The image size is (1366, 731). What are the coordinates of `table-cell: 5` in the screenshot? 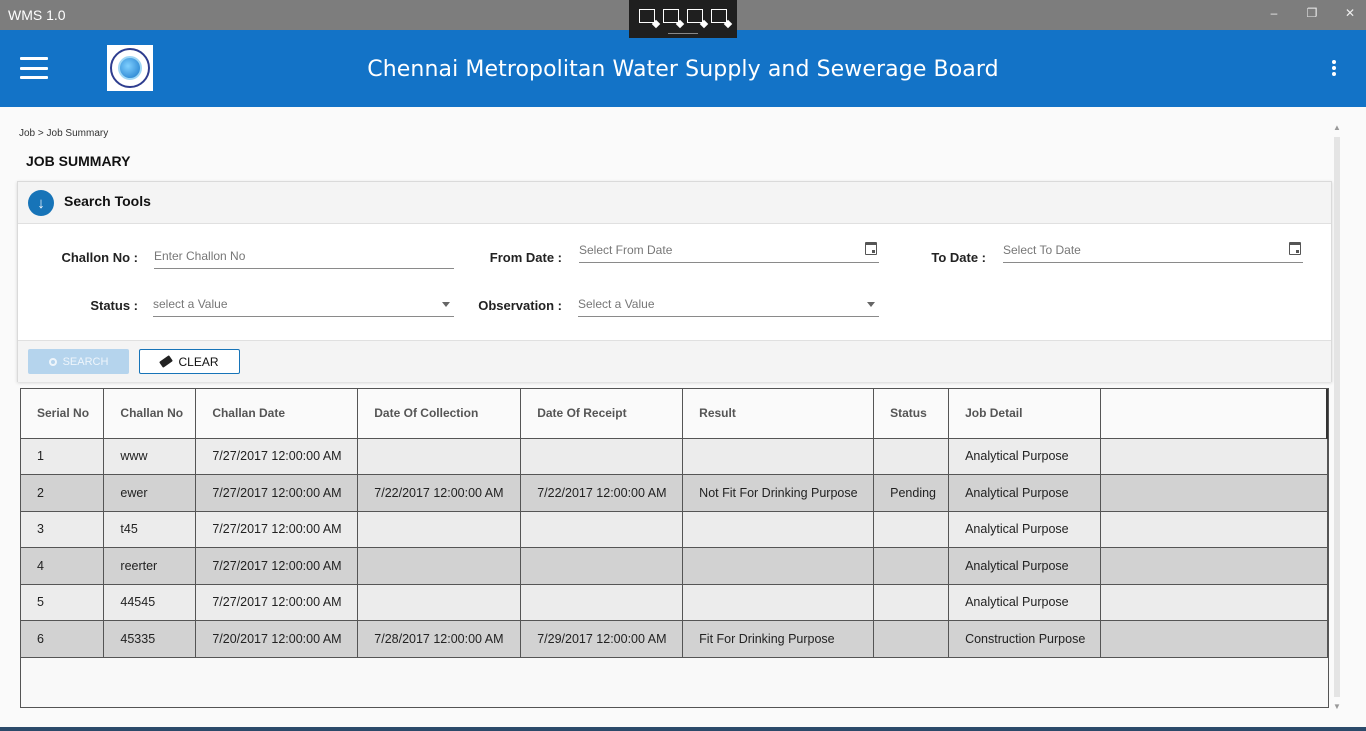 It's located at (63, 602).